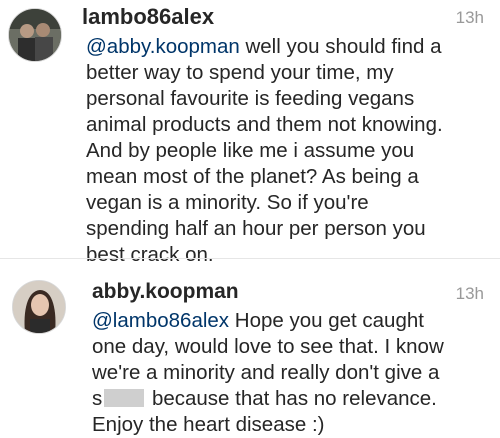 The image size is (500, 438). What do you see at coordinates (250, 150) in the screenshot?
I see `comment-text-line: And by people like me i assume you` at bounding box center [250, 150].